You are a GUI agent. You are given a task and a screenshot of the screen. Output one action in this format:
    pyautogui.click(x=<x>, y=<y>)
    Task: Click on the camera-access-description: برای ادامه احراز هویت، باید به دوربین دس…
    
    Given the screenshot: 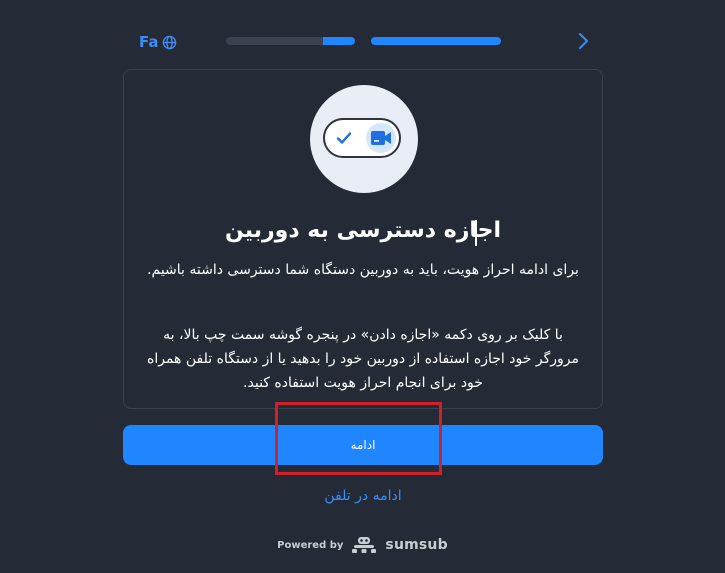 What is the action you would take?
    pyautogui.click(x=363, y=270)
    